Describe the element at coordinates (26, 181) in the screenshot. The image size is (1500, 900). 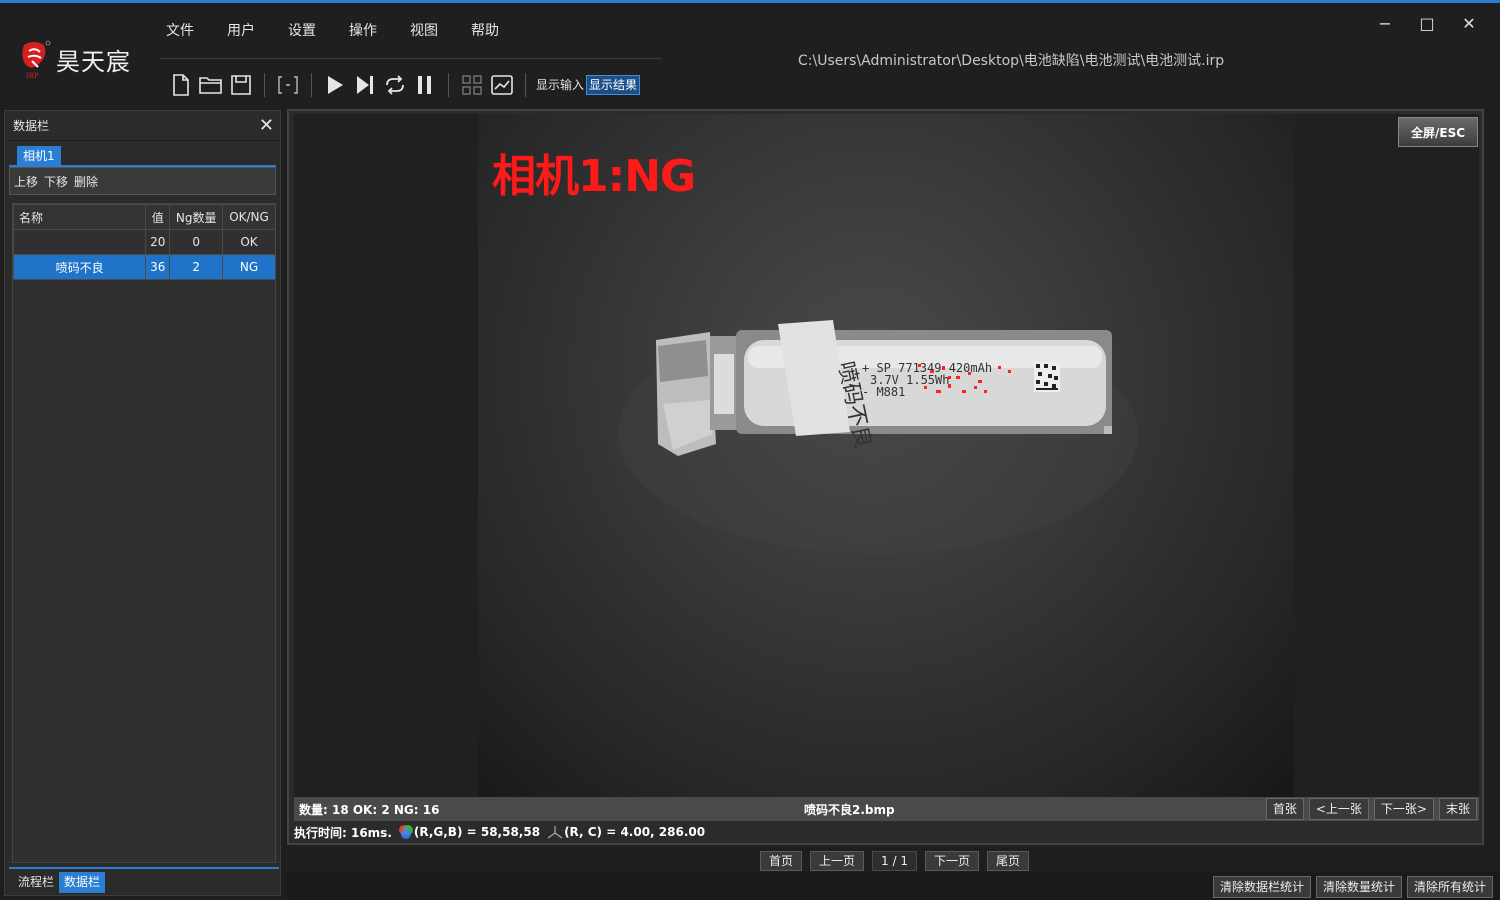
I see `move-up-button: 上移` at that location.